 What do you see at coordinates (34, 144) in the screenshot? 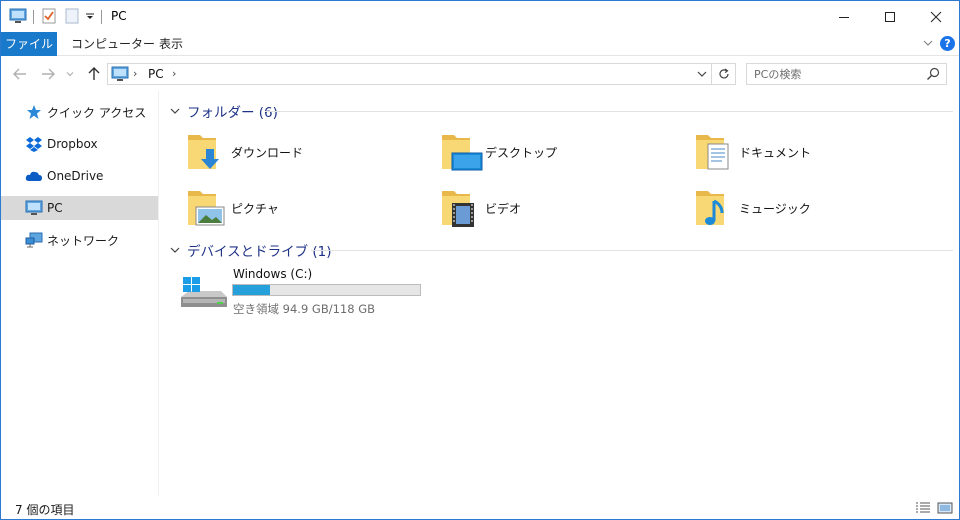
I see `dropbox-icon` at bounding box center [34, 144].